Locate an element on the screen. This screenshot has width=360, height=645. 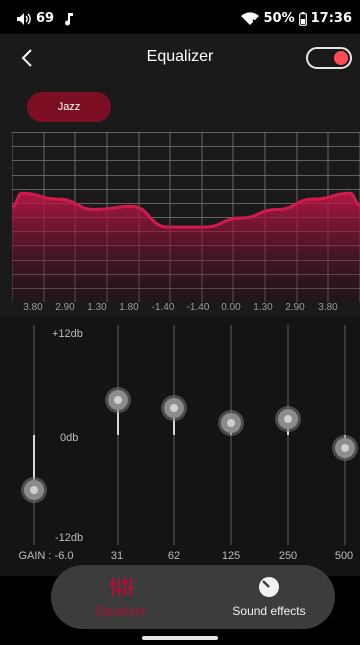
nav-sound-effects-label: Sound effects is located at coordinates (269, 611).